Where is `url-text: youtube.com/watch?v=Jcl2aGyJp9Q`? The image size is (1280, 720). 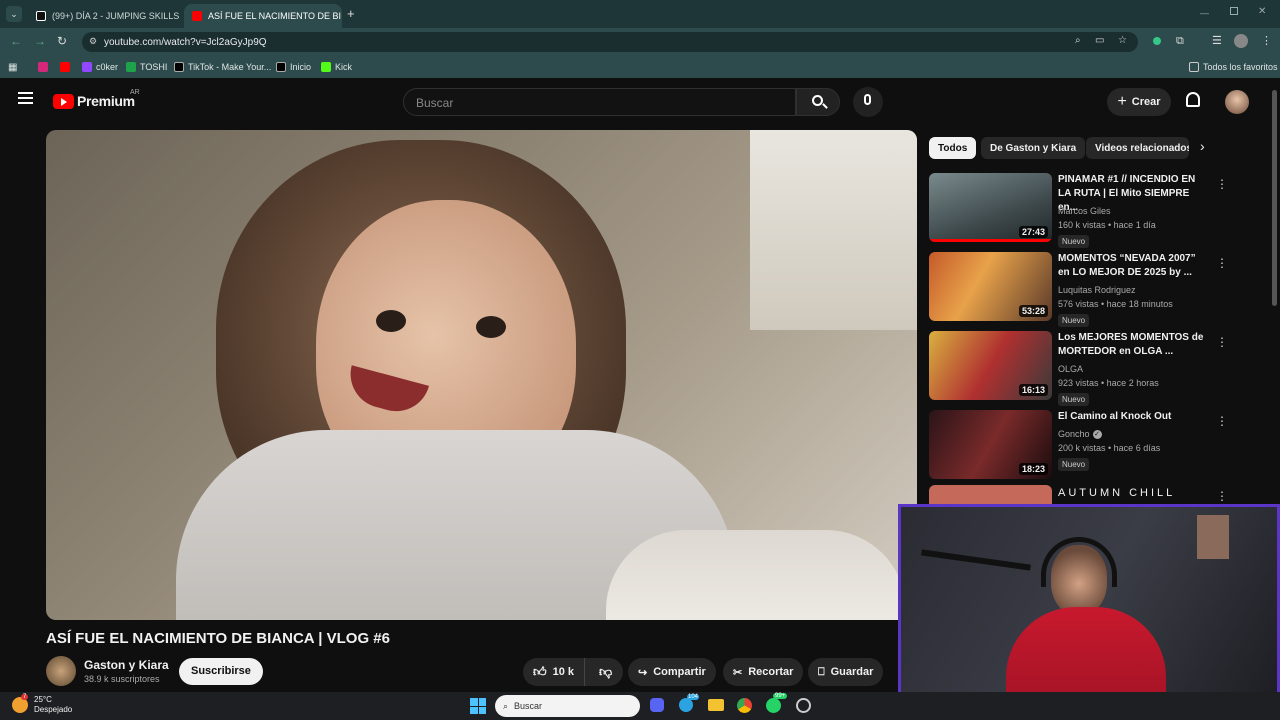 url-text: youtube.com/watch?v=Jcl2aGyJp9Q is located at coordinates (185, 42).